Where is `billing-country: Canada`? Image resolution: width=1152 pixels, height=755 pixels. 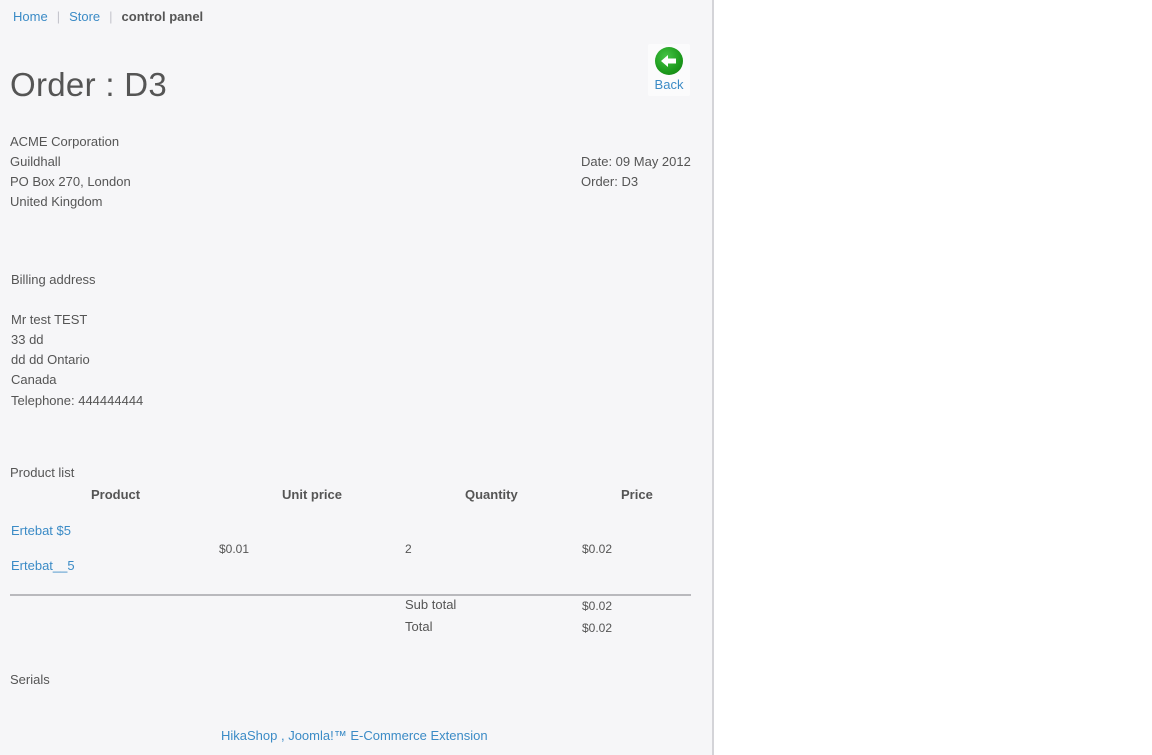 billing-country: Canada is located at coordinates (34, 379).